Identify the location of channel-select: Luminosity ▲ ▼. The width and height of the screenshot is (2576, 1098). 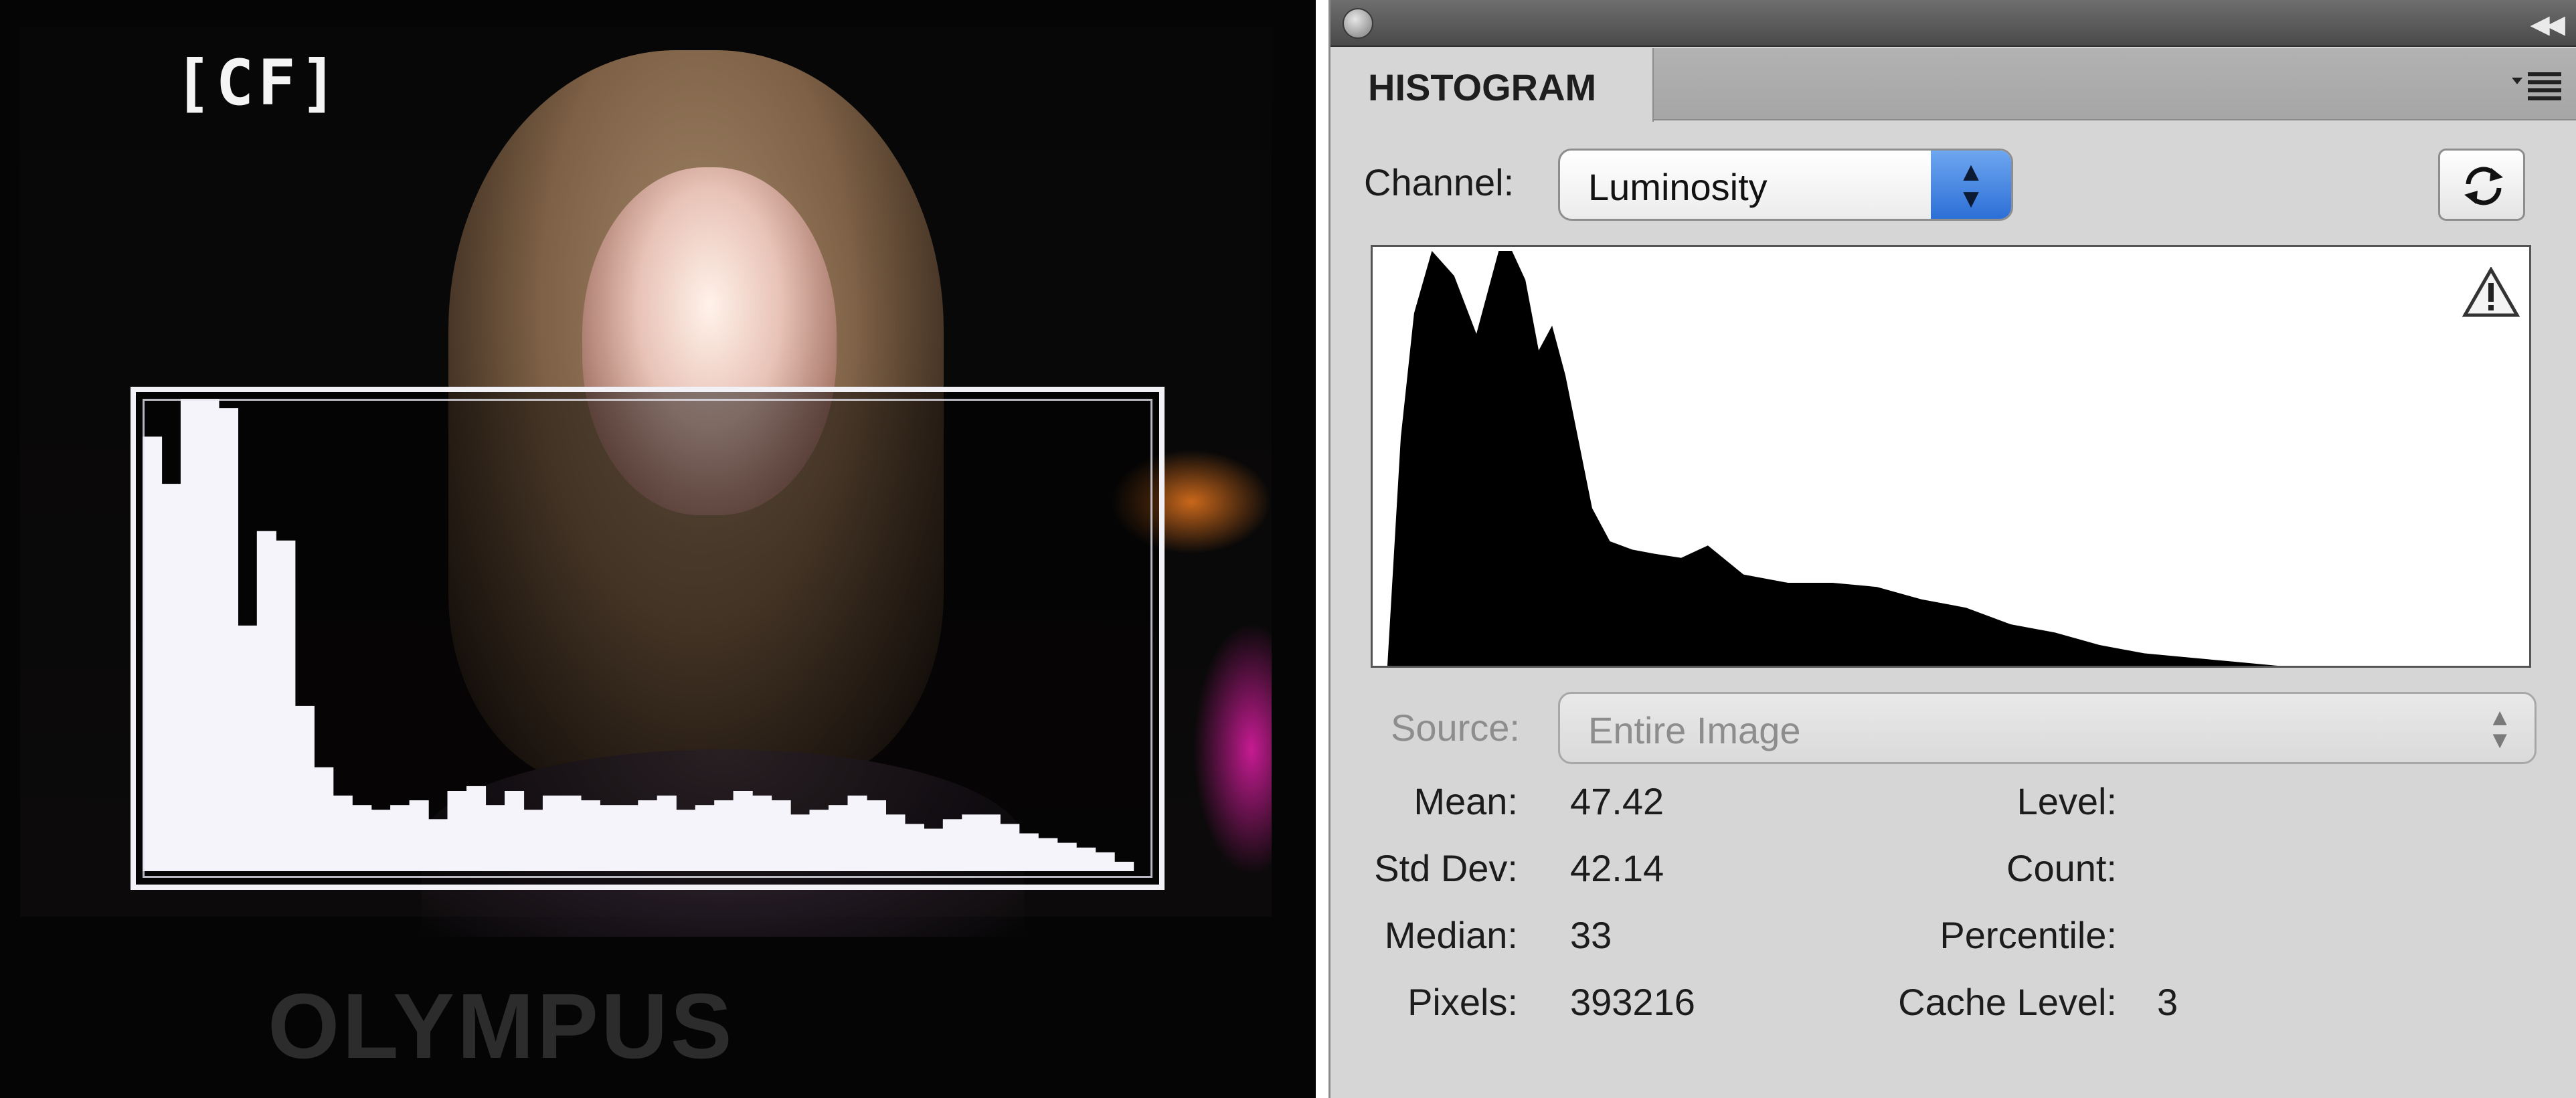
(1785, 185).